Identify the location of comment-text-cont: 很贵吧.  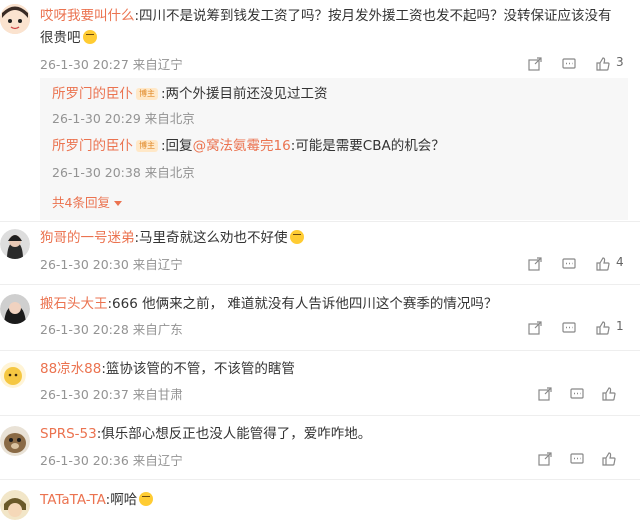
(60, 38).